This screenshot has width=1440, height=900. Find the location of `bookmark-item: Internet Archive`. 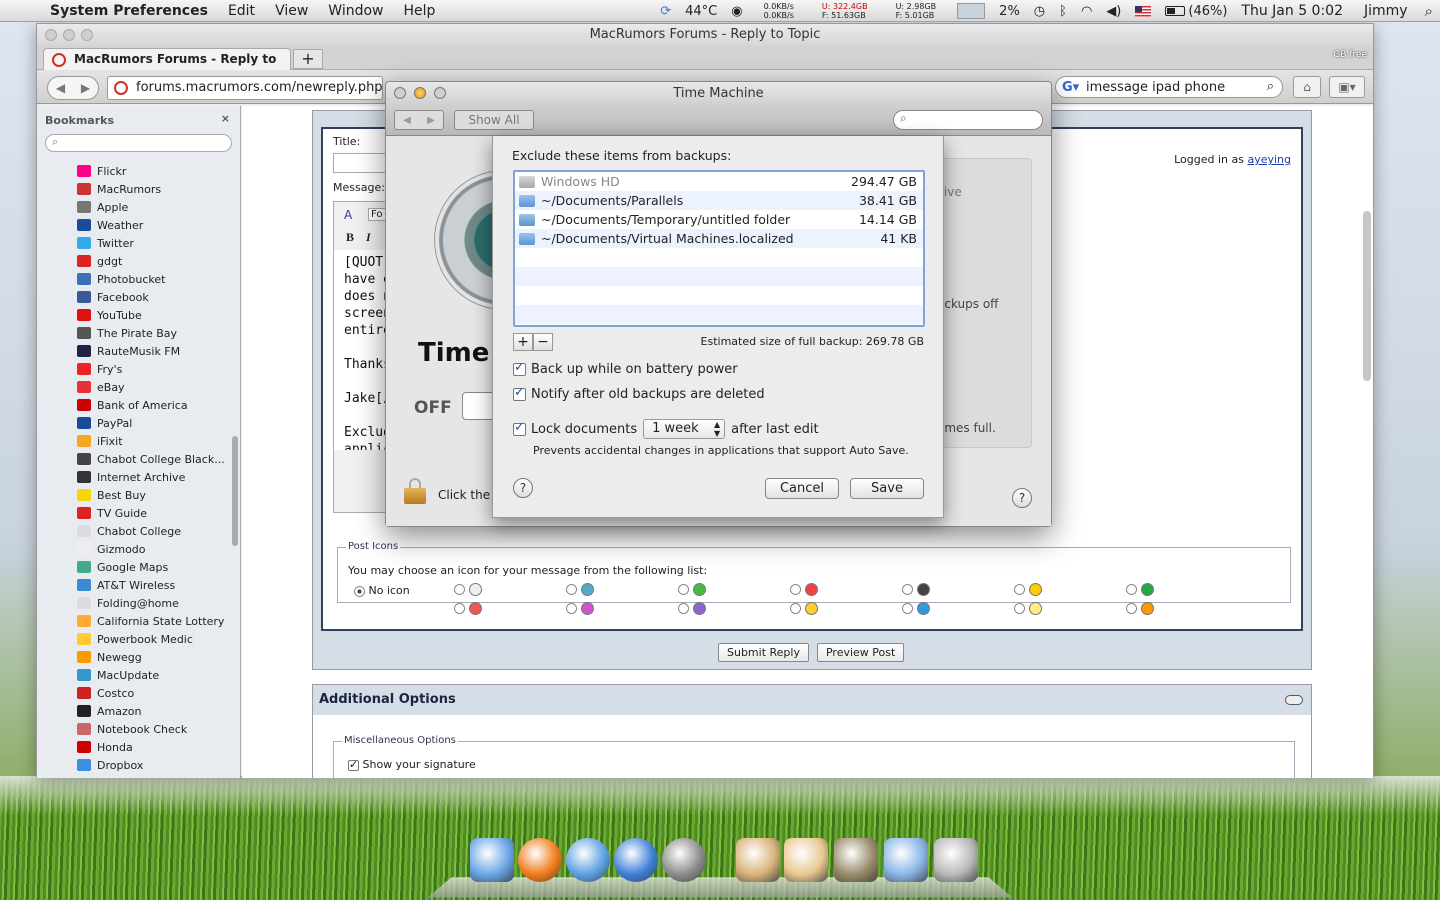

bookmark-item: Internet Archive is located at coordinates (138, 477).